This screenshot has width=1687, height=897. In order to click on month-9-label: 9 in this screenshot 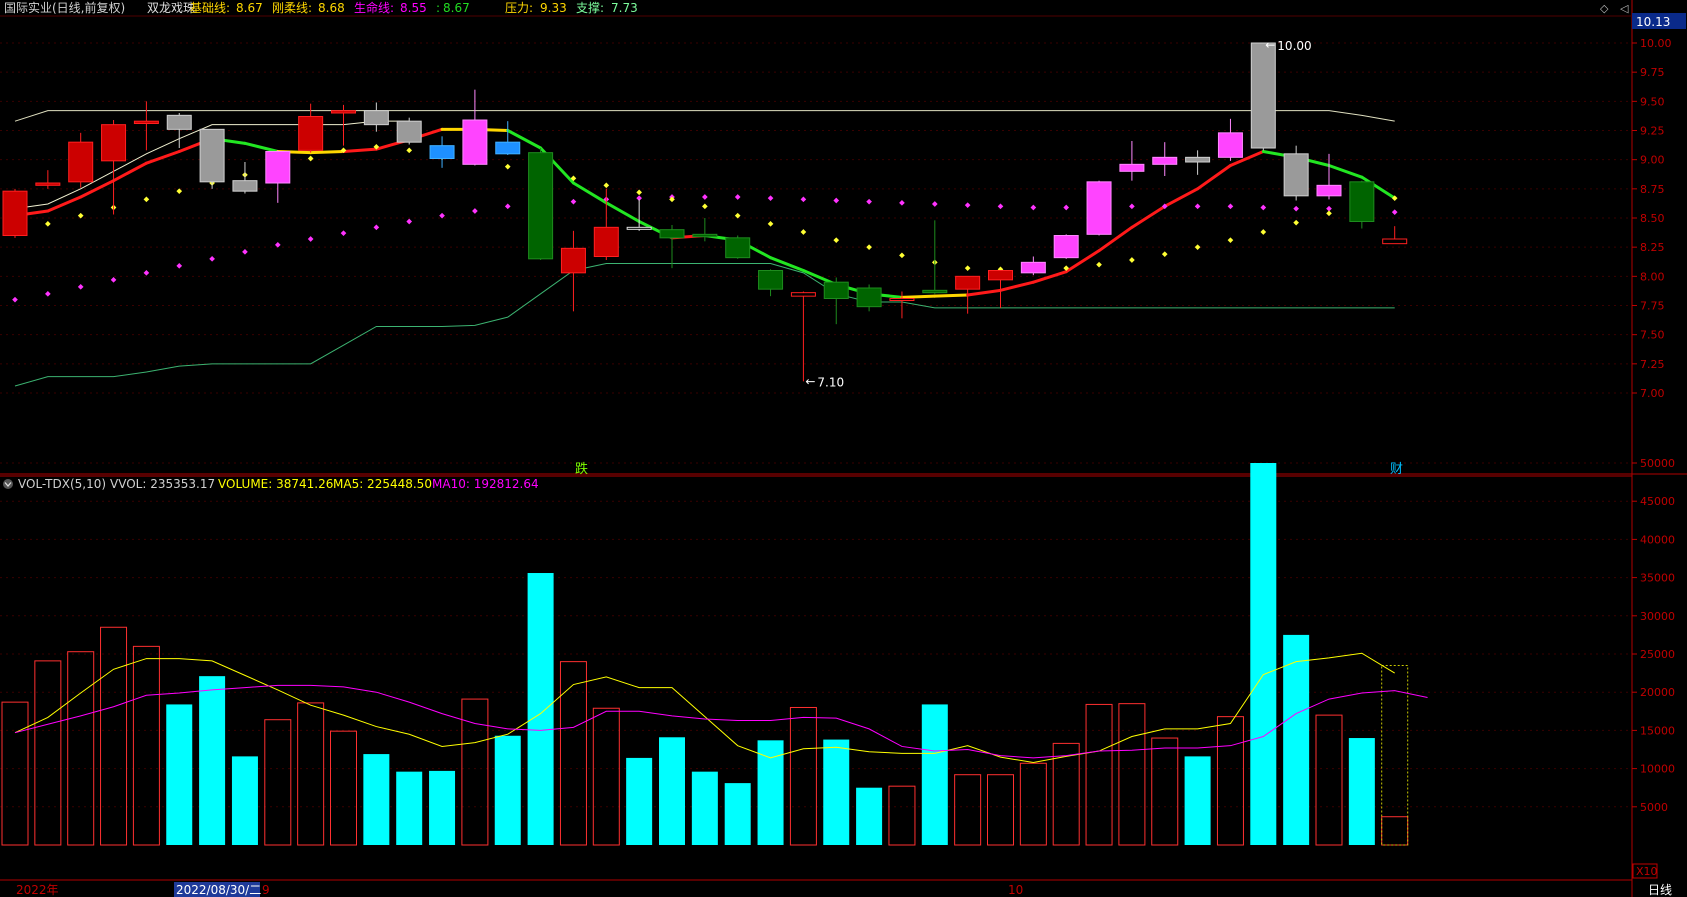, I will do `click(266, 890)`.